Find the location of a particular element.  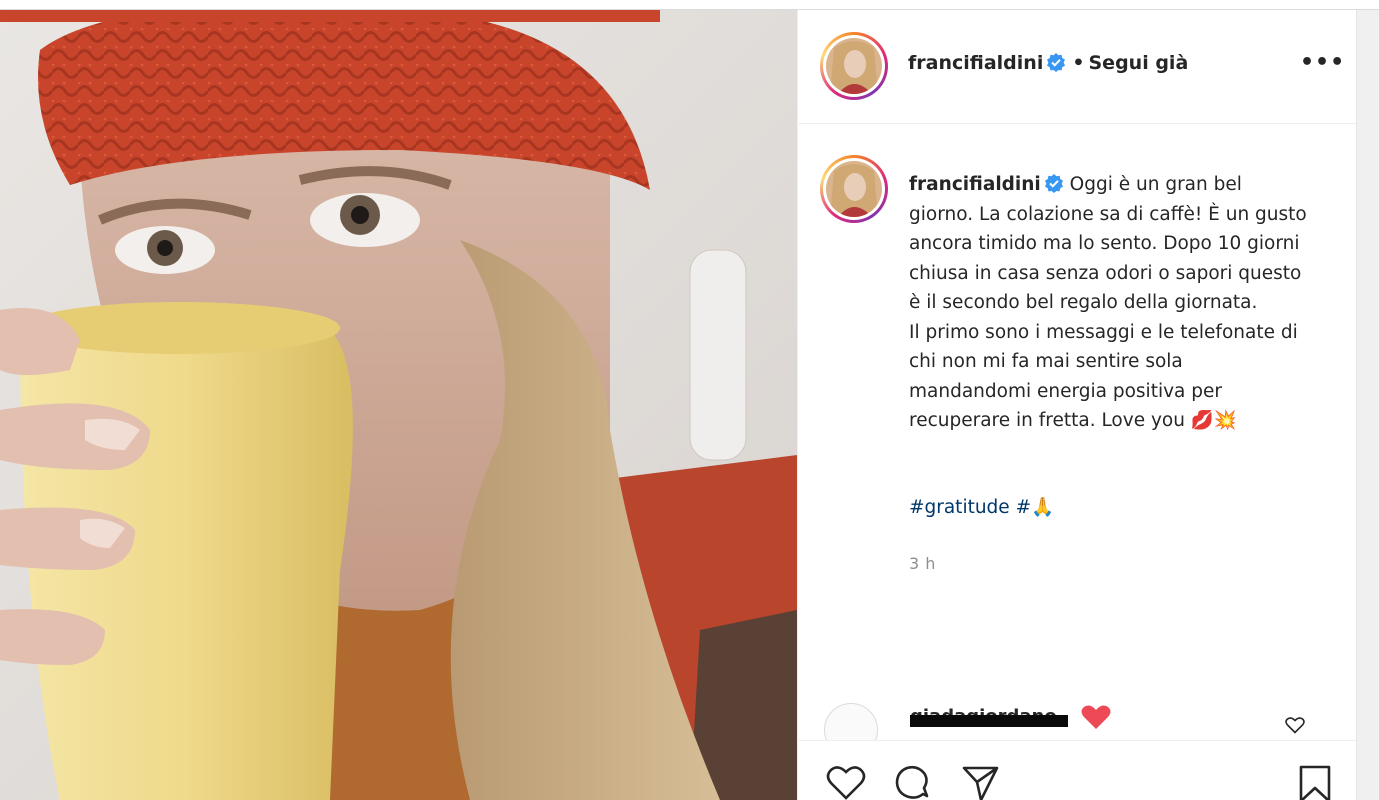

comment-icon is located at coordinates (913, 781).